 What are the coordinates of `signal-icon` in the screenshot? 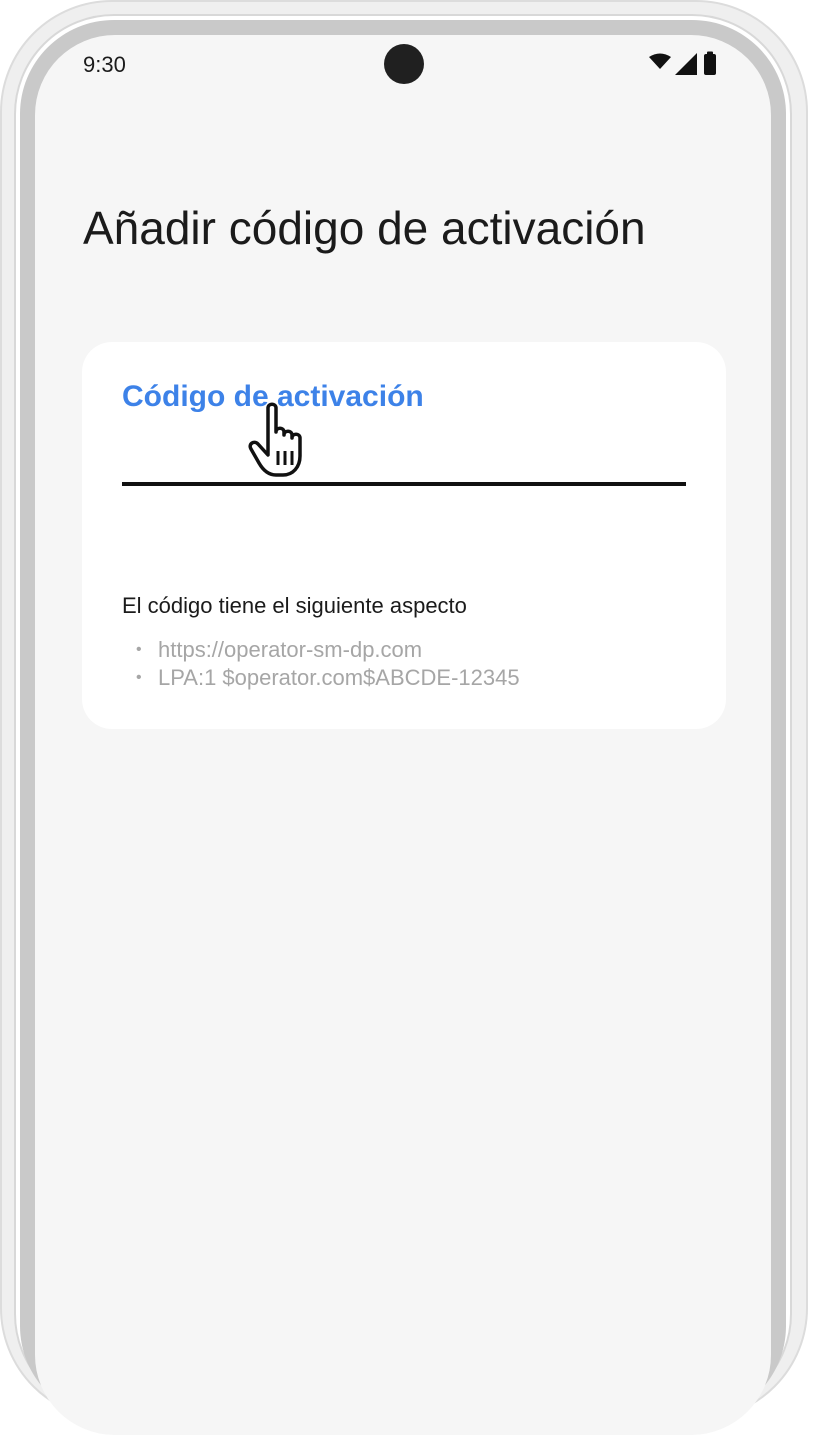 It's located at (686, 64).